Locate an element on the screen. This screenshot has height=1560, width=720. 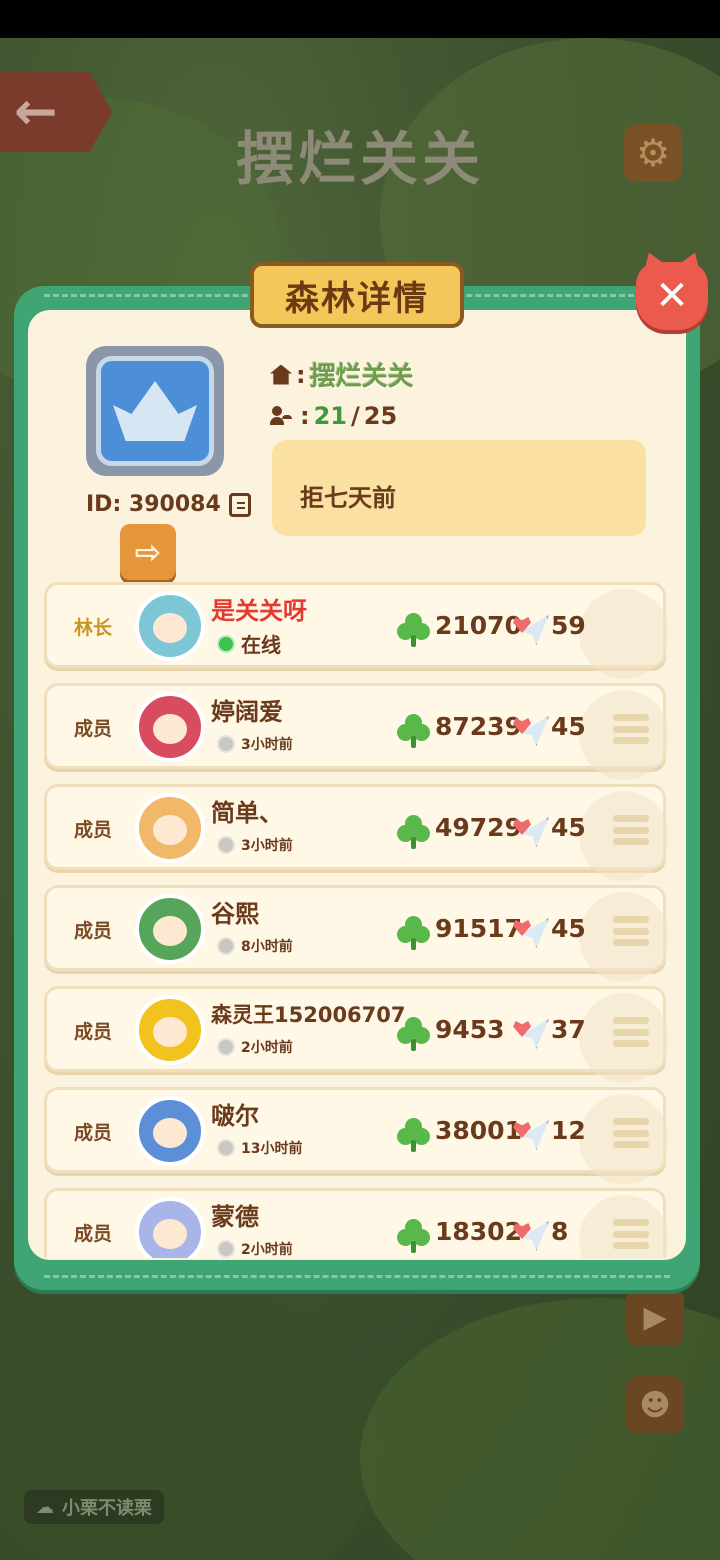
close-button: ✕ is located at coordinates (672, 296).